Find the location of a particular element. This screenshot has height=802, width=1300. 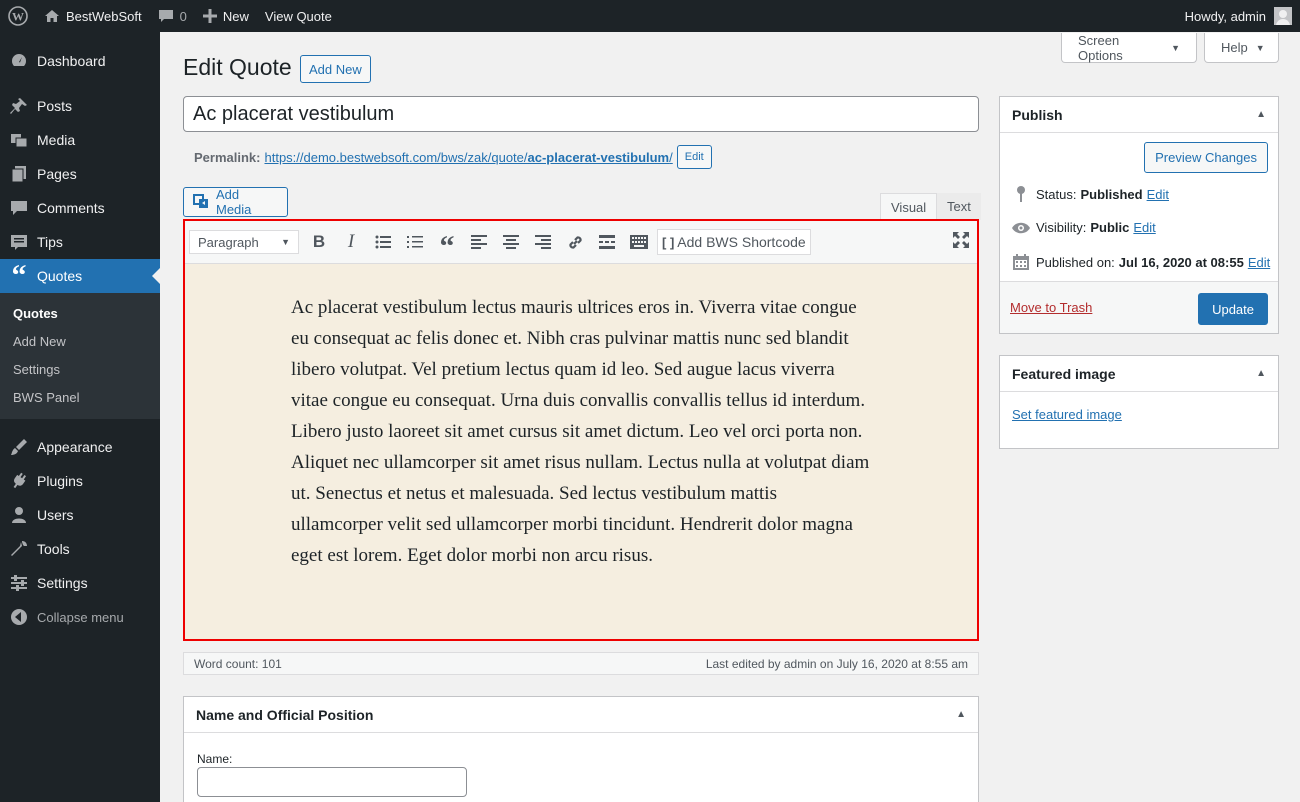

help-button: Help ▼ is located at coordinates (1241, 48).